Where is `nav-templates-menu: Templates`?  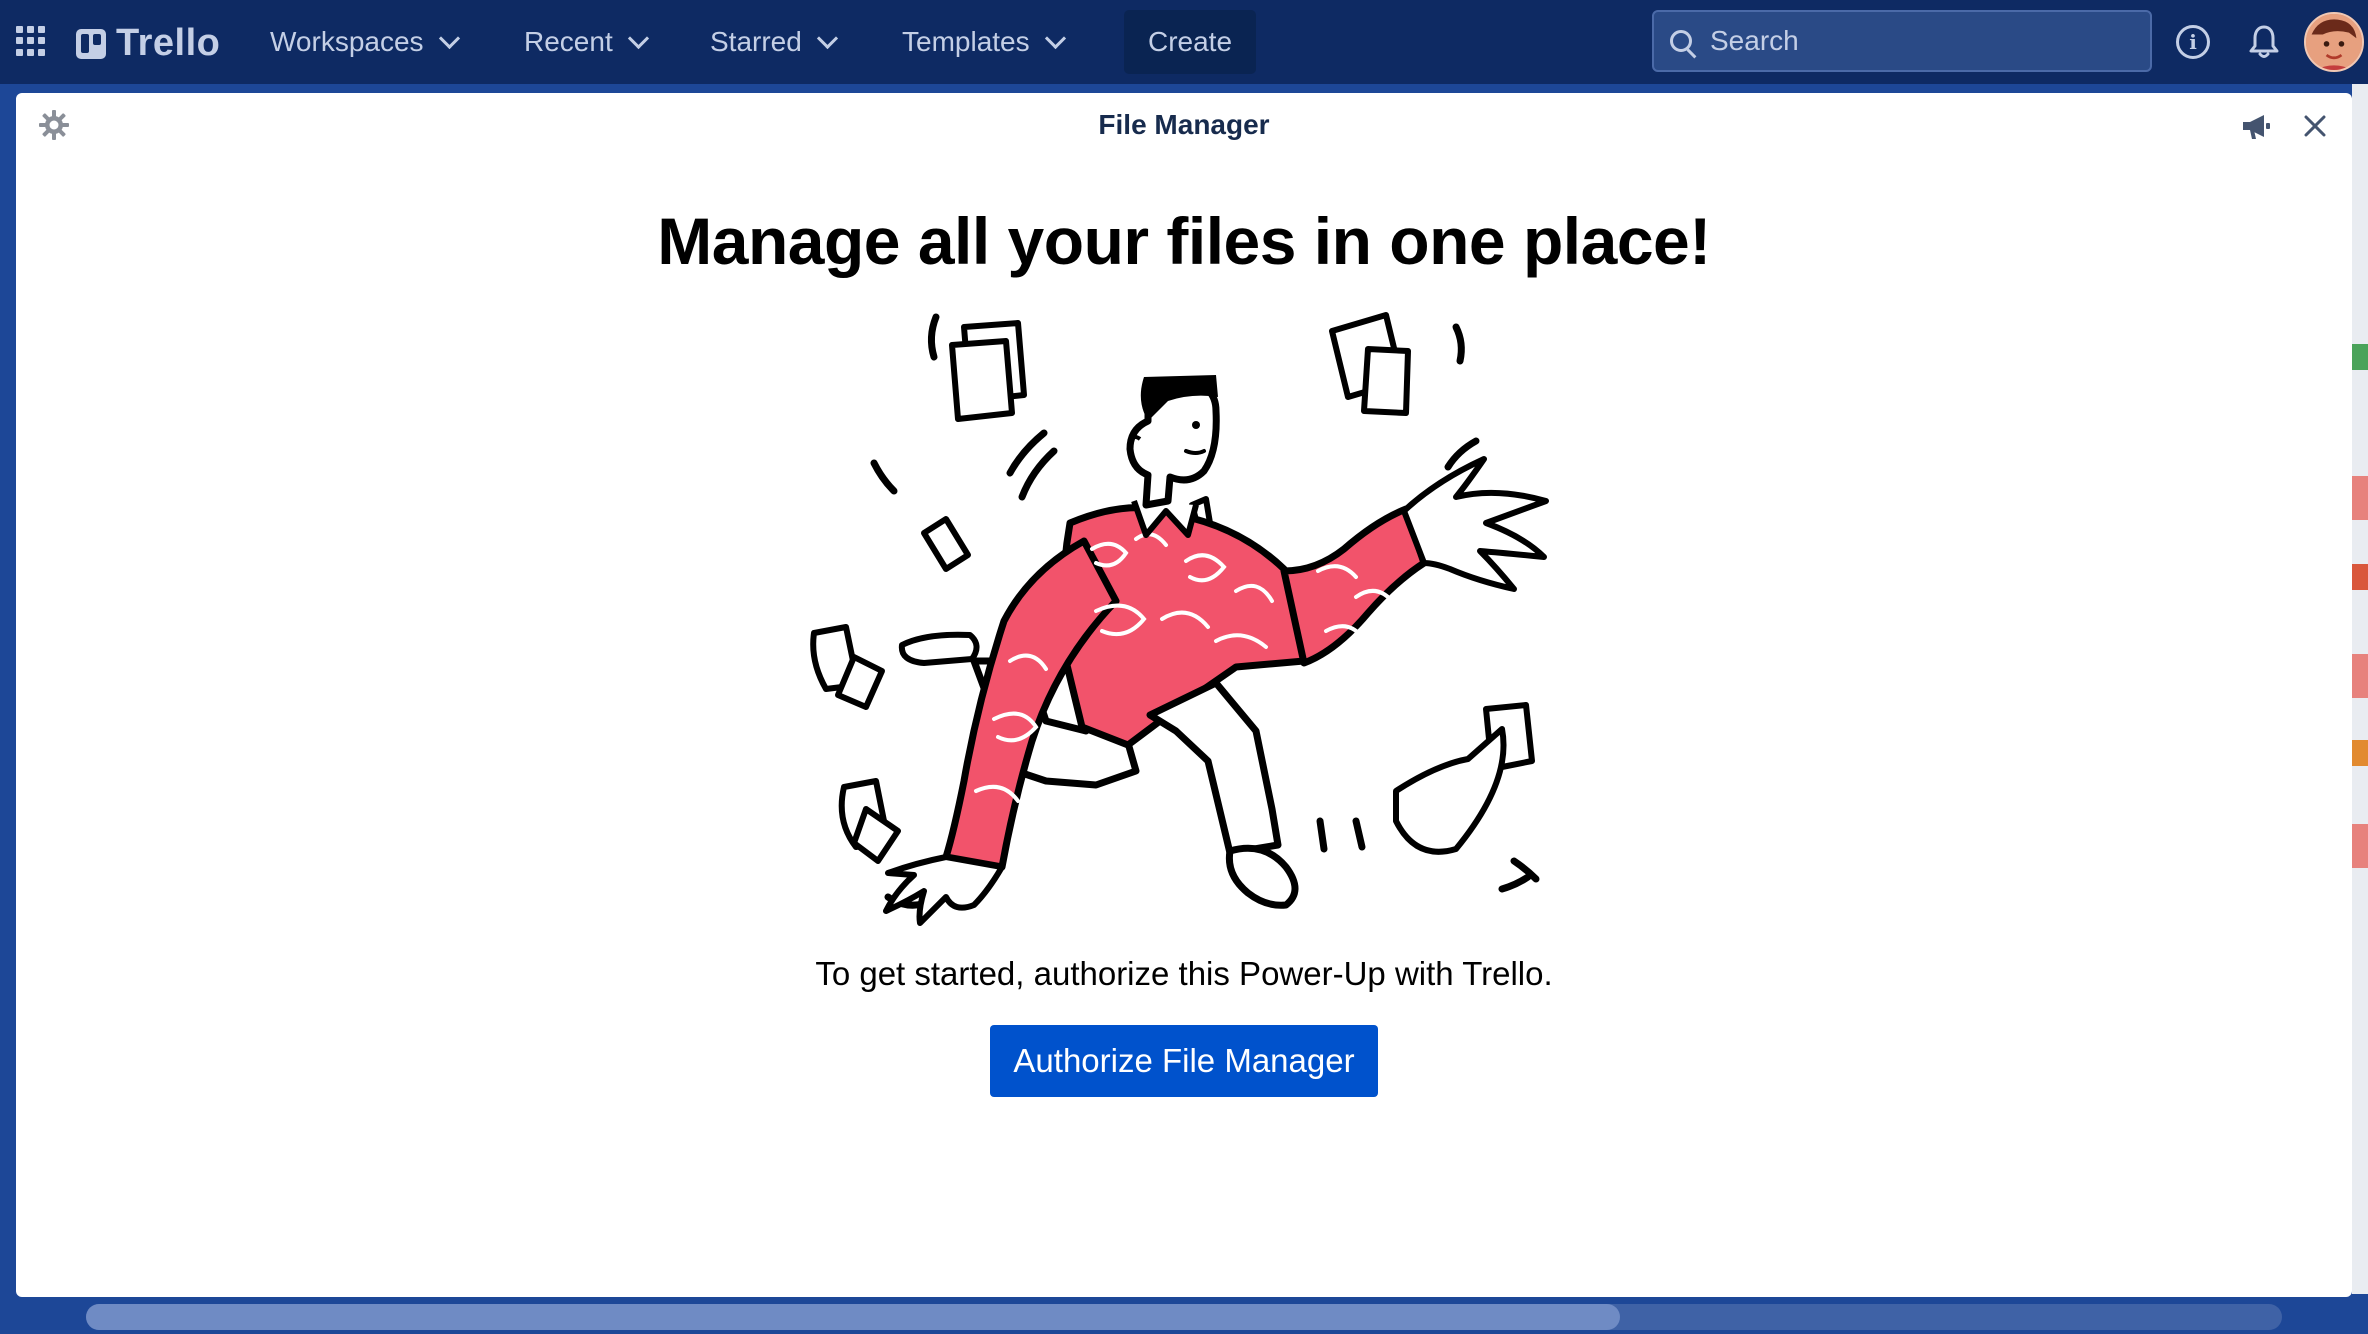
nav-templates-menu: Templates is located at coordinates (984, 42).